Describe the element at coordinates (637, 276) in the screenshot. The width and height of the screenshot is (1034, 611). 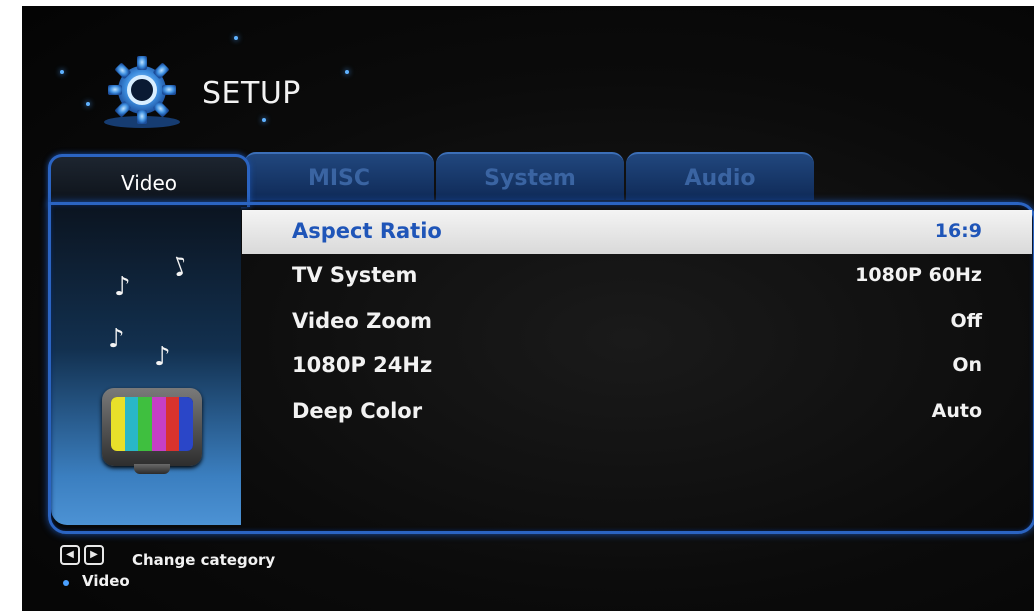
I see `menu-row-tv-system: TV System 1080P 60Hz` at that location.